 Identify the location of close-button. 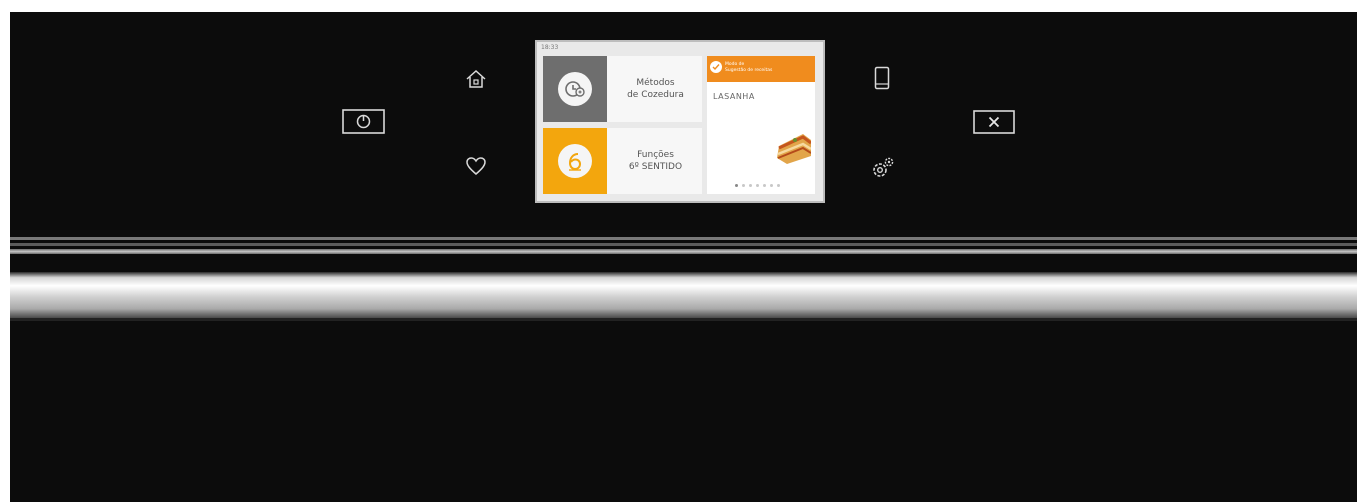
(994, 122).